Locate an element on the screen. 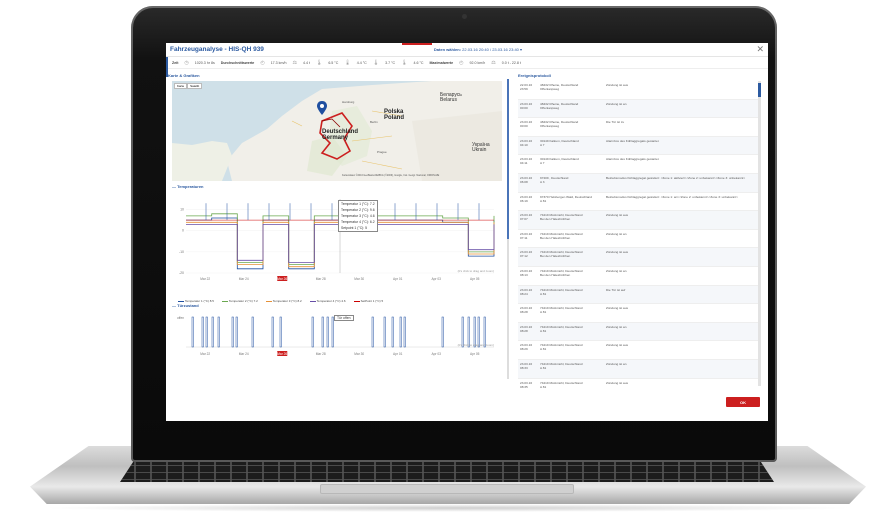 The height and width of the screenshot is (519, 894). door-chart-title: — Türzustand is located at coordinates (185, 305).